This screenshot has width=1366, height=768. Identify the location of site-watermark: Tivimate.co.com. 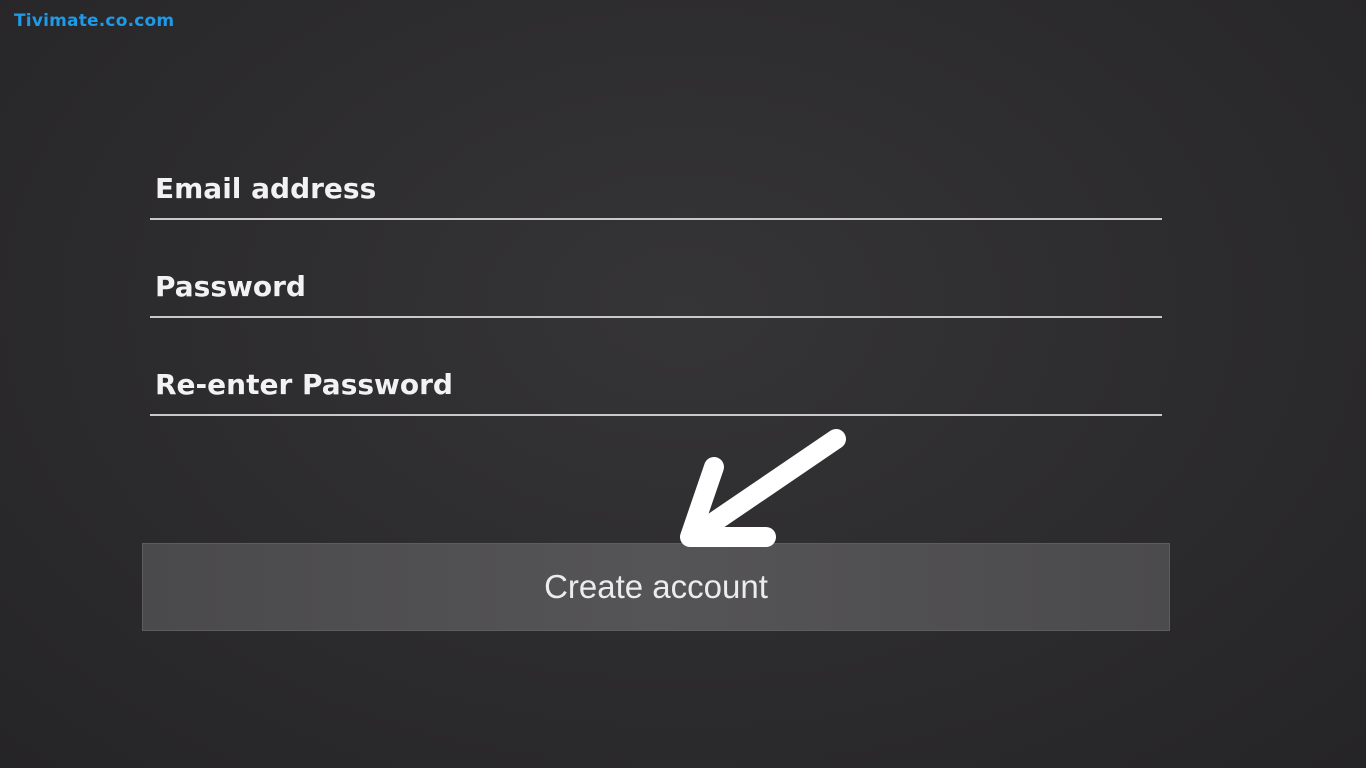
(94, 21).